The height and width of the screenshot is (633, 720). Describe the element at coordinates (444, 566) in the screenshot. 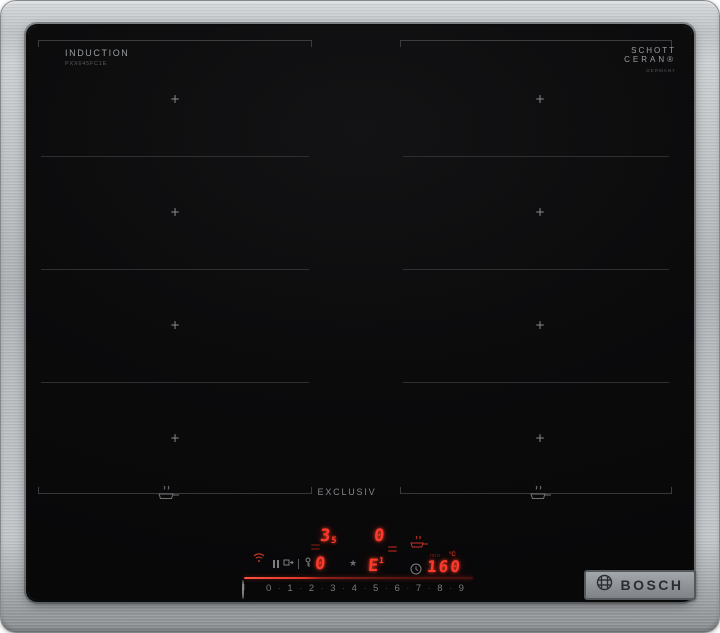

I see `temperature-display: 160` at that location.